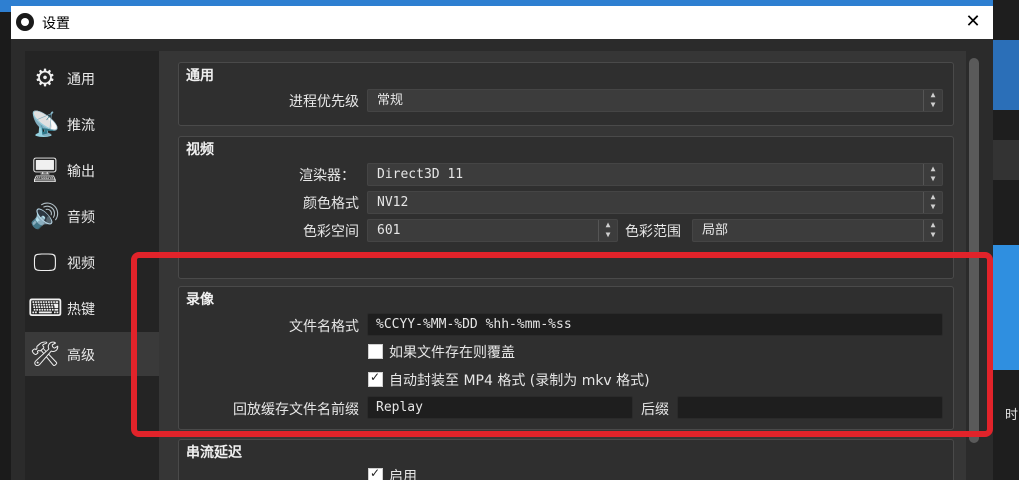 This screenshot has width=1019, height=480. I want to click on monitor-icon: 🖵, so click(45, 262).